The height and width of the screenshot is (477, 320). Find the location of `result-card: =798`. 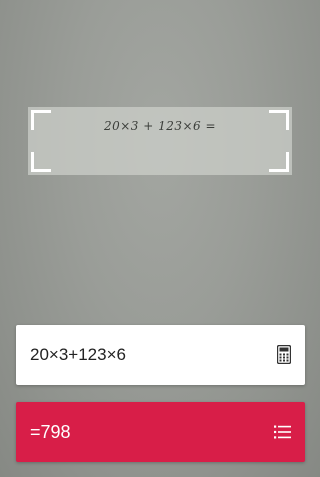

result-card: =798 is located at coordinates (160, 432).